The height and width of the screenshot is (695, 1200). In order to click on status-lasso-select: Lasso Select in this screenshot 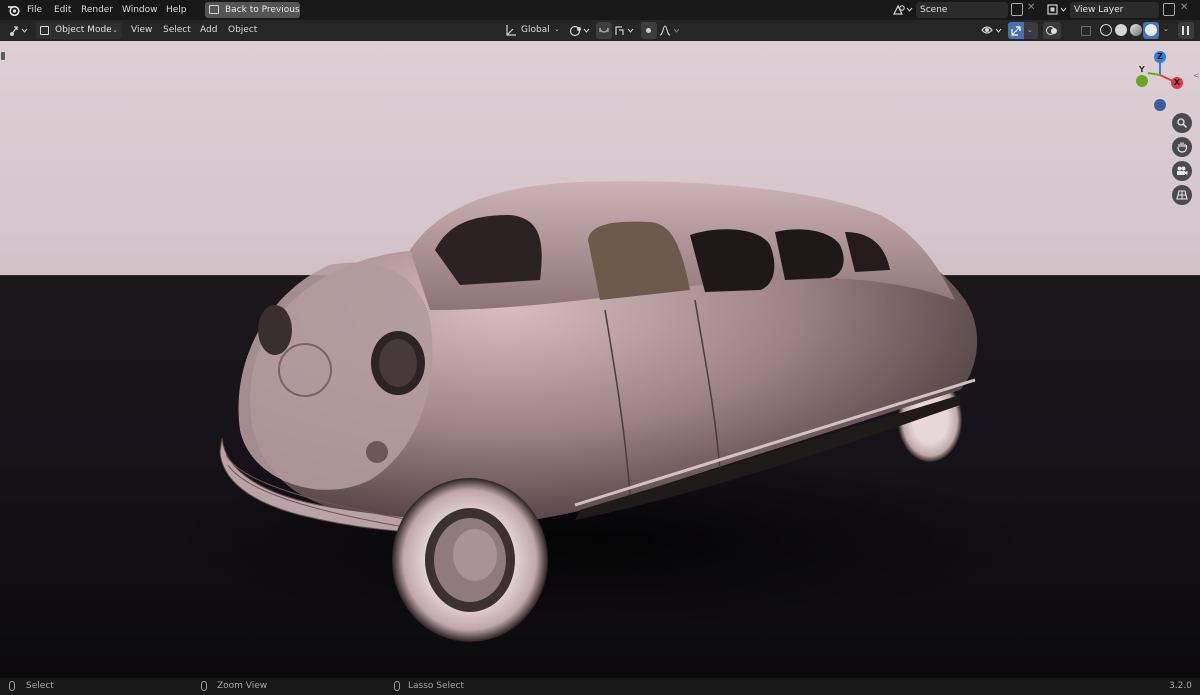, I will do `click(436, 686)`.